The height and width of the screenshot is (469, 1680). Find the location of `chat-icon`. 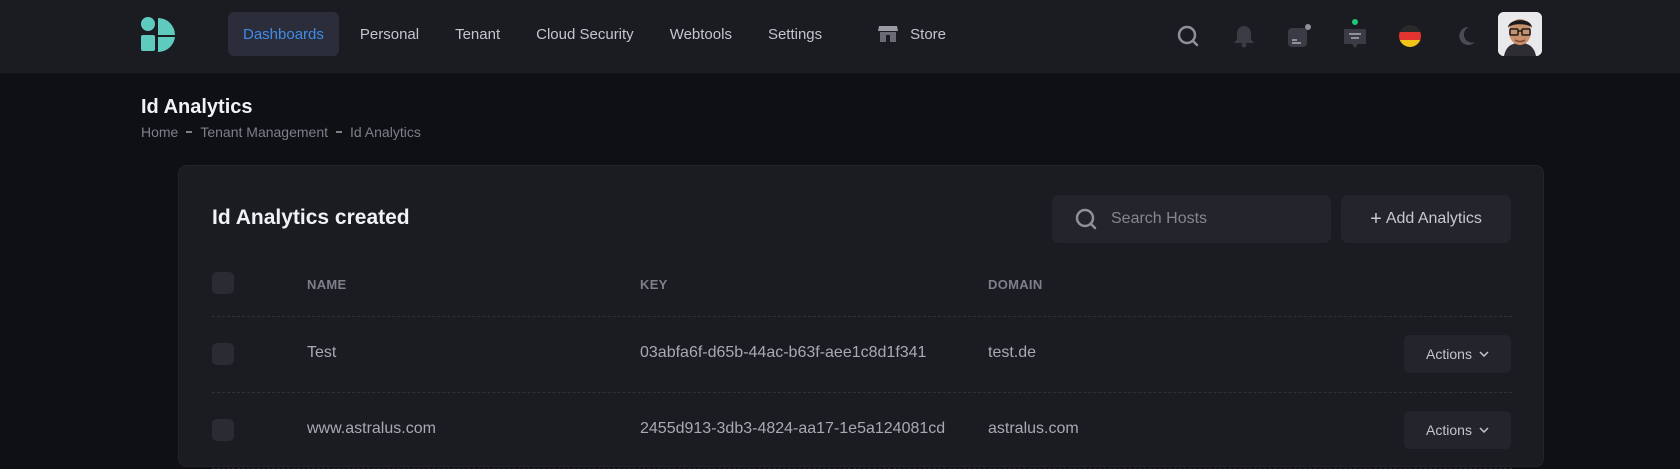

chat-icon is located at coordinates (1355, 36).